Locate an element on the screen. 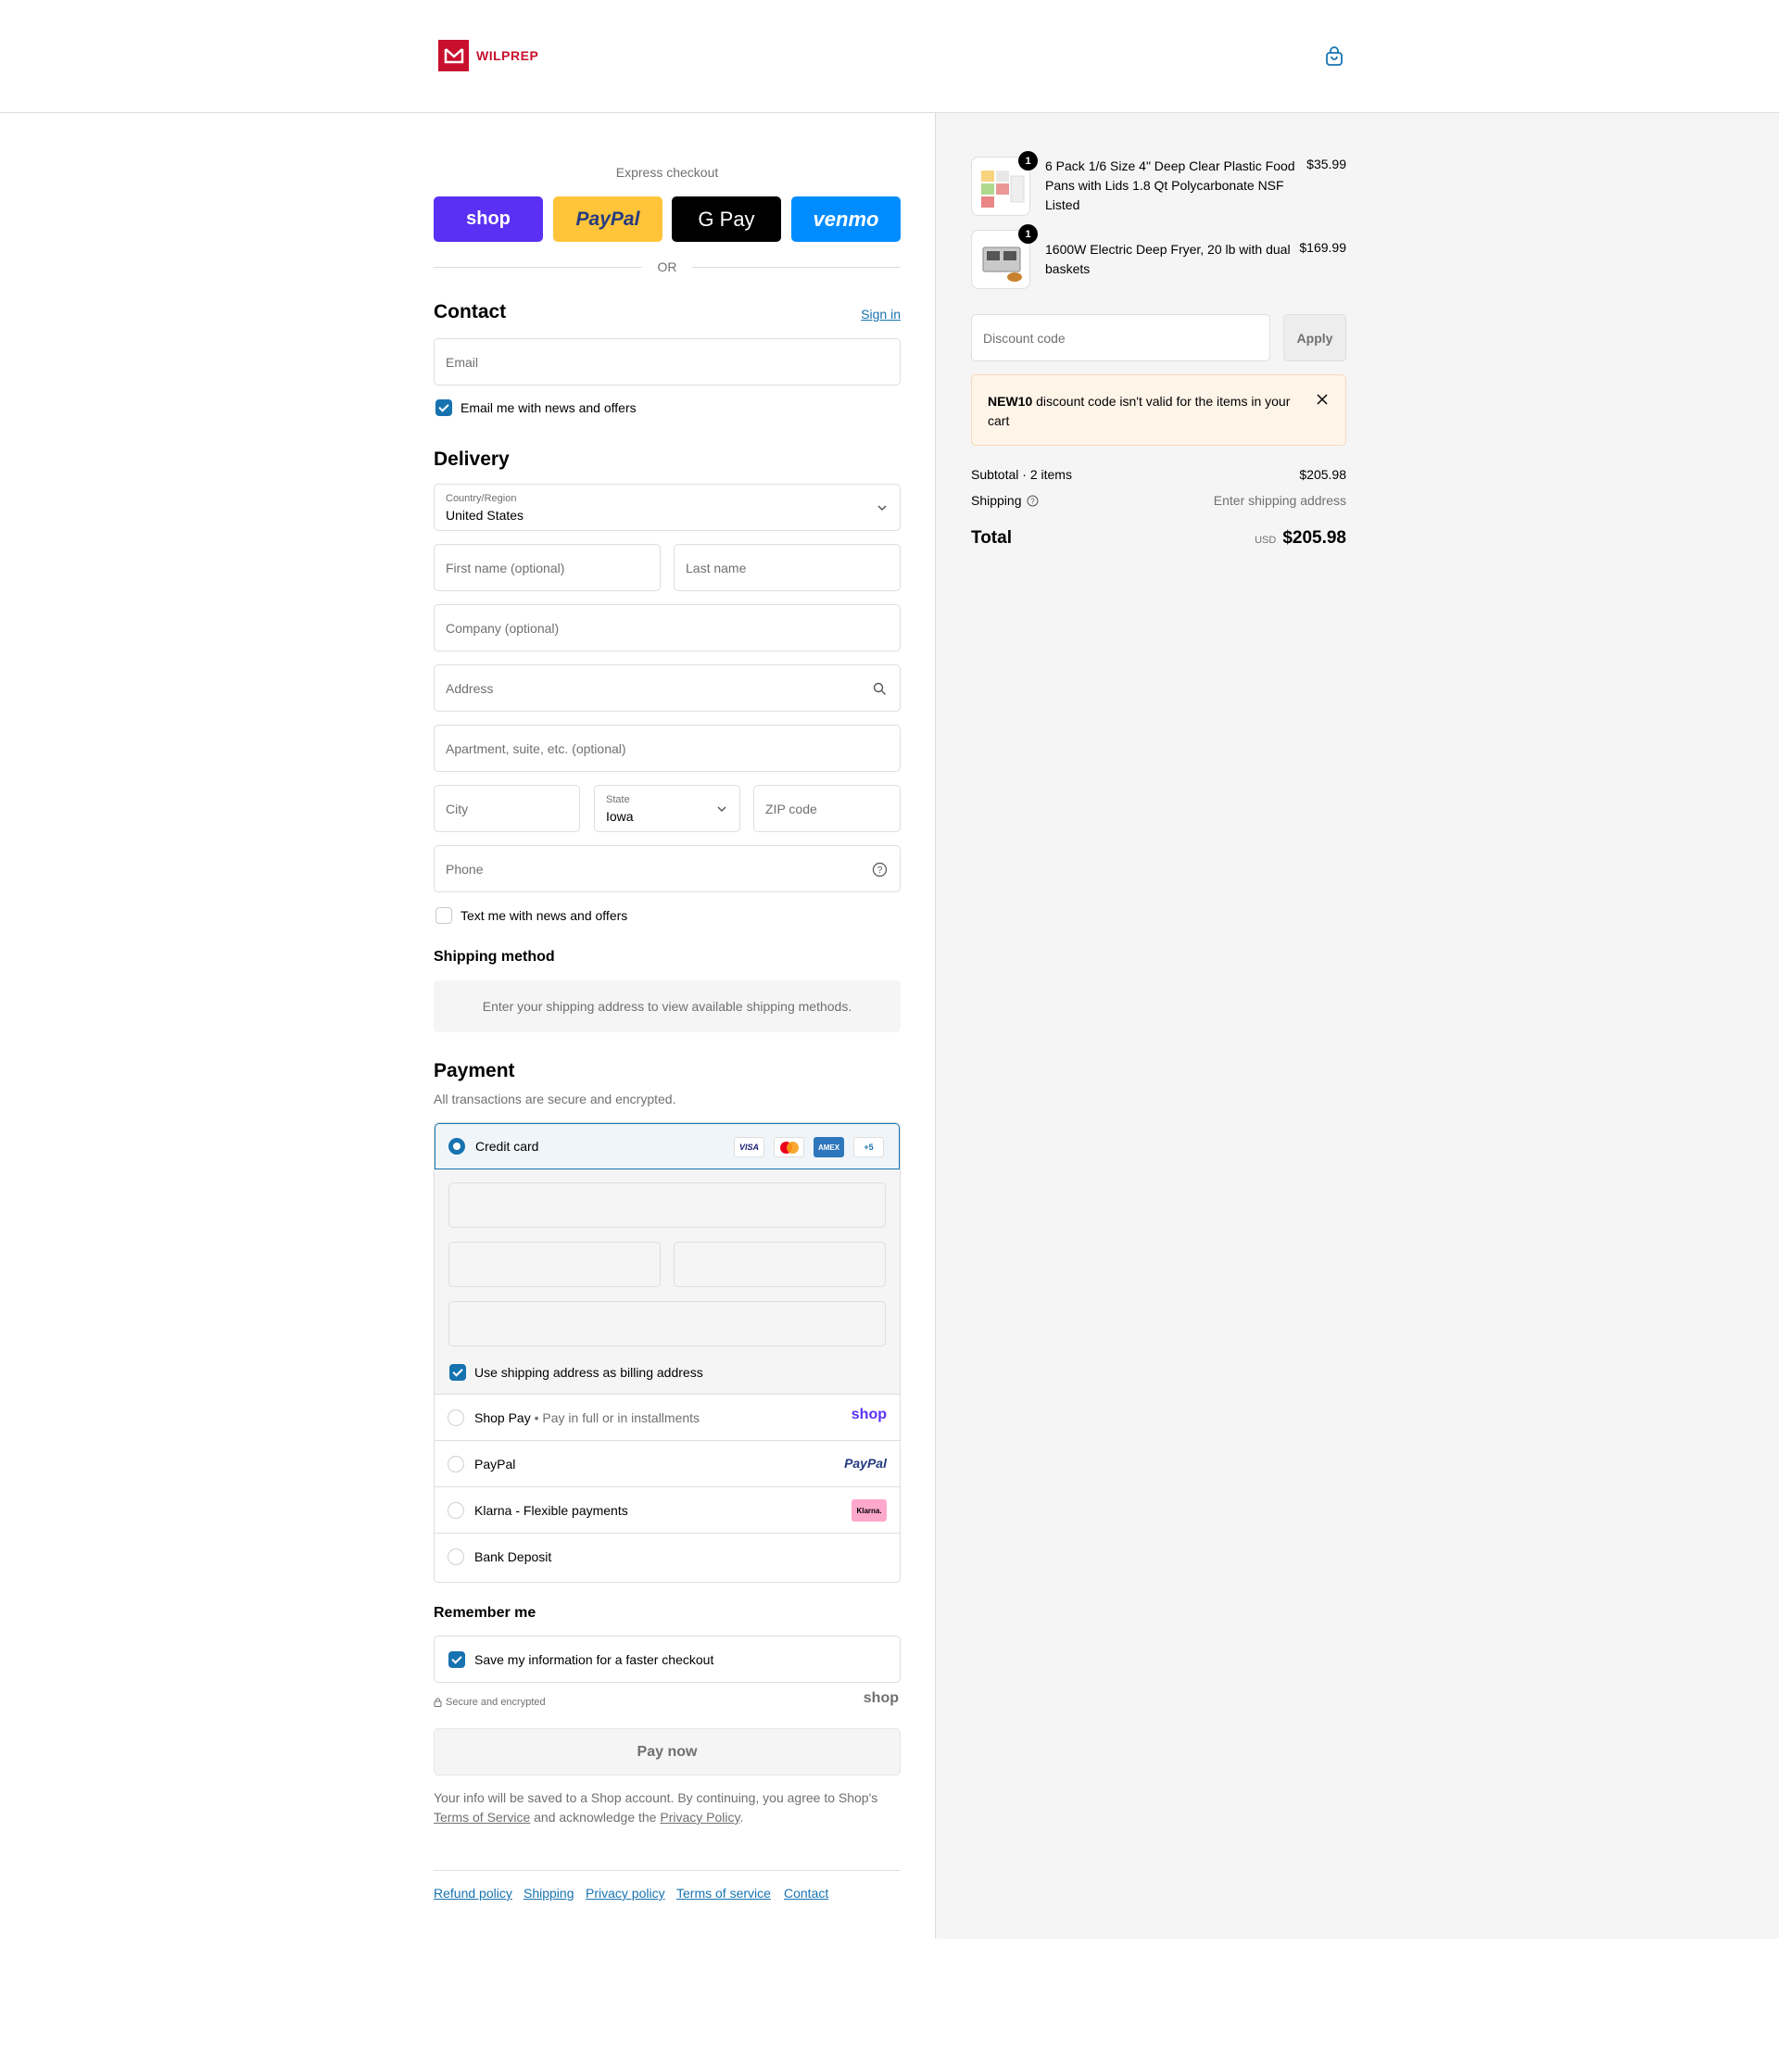  state-label: State is located at coordinates (618, 799).